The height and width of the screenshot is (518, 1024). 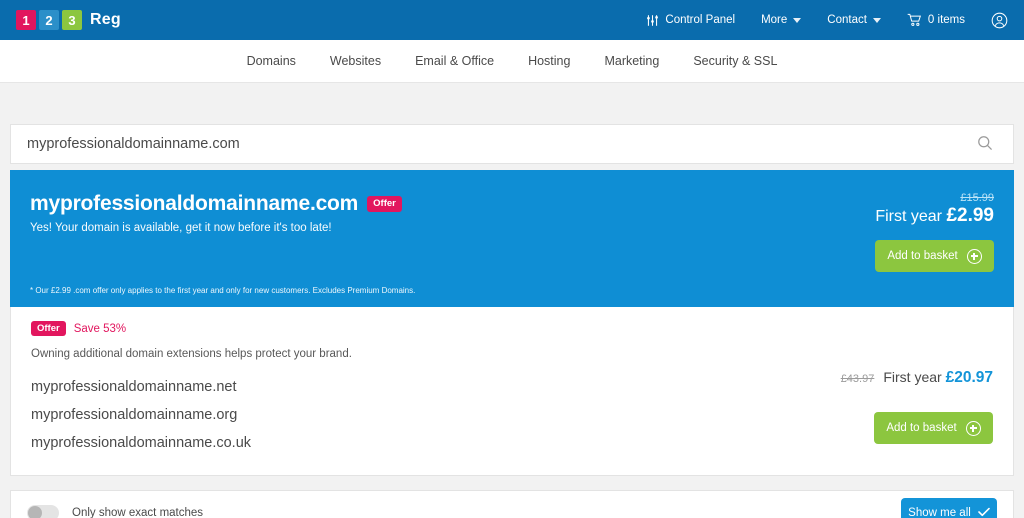 What do you see at coordinates (454, 61) in the screenshot?
I see `main-nav-item-email-office: Email & Office` at bounding box center [454, 61].